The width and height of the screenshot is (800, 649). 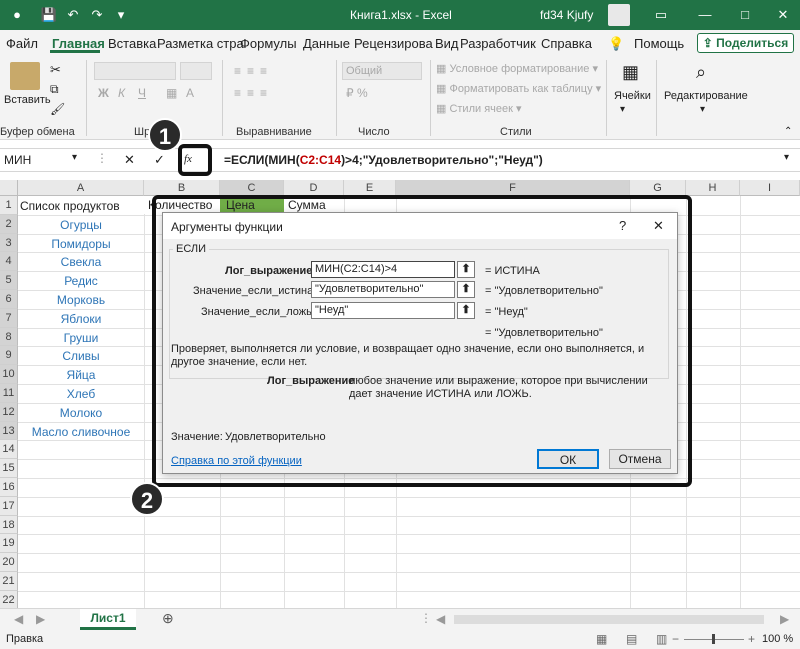 I want to click on tab-view: Вид, so click(x=447, y=43).